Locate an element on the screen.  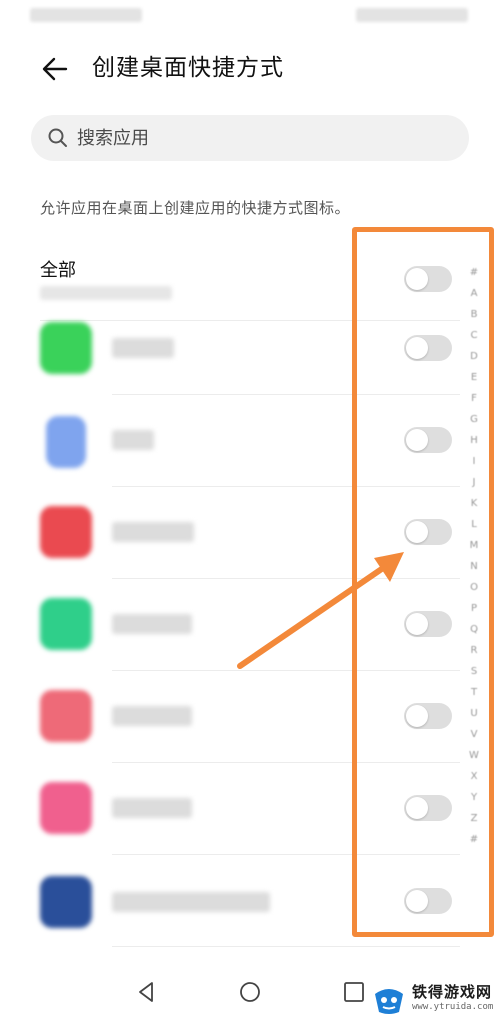
watermark-url: www.ytruida.com is located at coordinates (453, 1007).